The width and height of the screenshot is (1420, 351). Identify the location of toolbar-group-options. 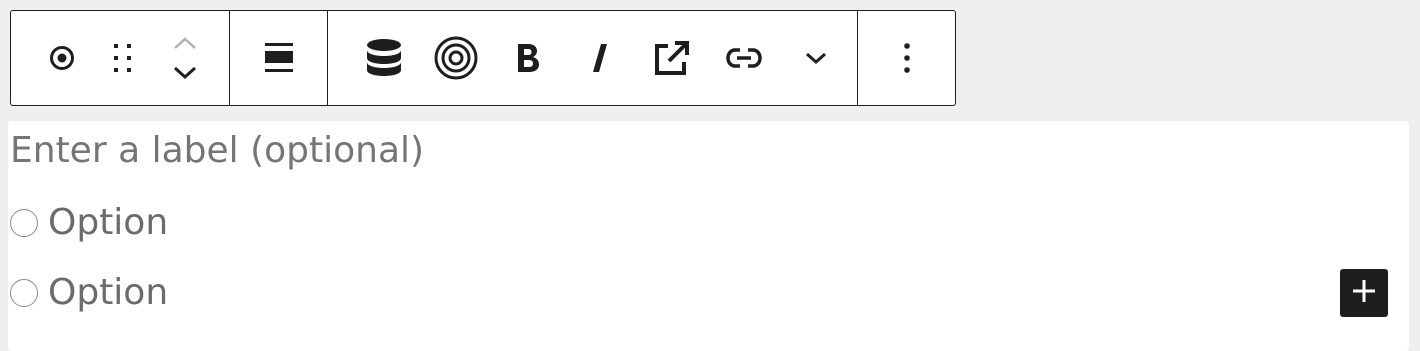
(906, 58).